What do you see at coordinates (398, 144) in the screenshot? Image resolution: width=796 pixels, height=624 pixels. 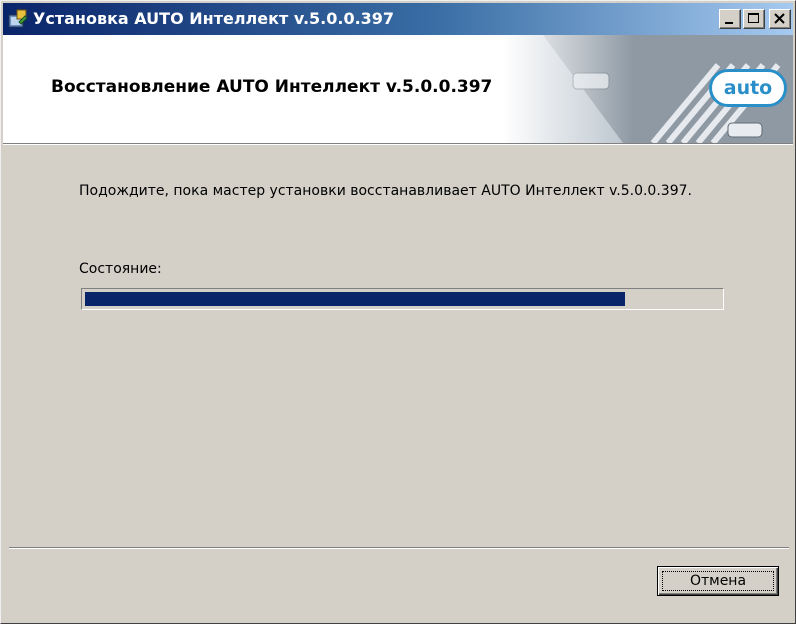 I see `header-divider-highlight` at bounding box center [398, 144].